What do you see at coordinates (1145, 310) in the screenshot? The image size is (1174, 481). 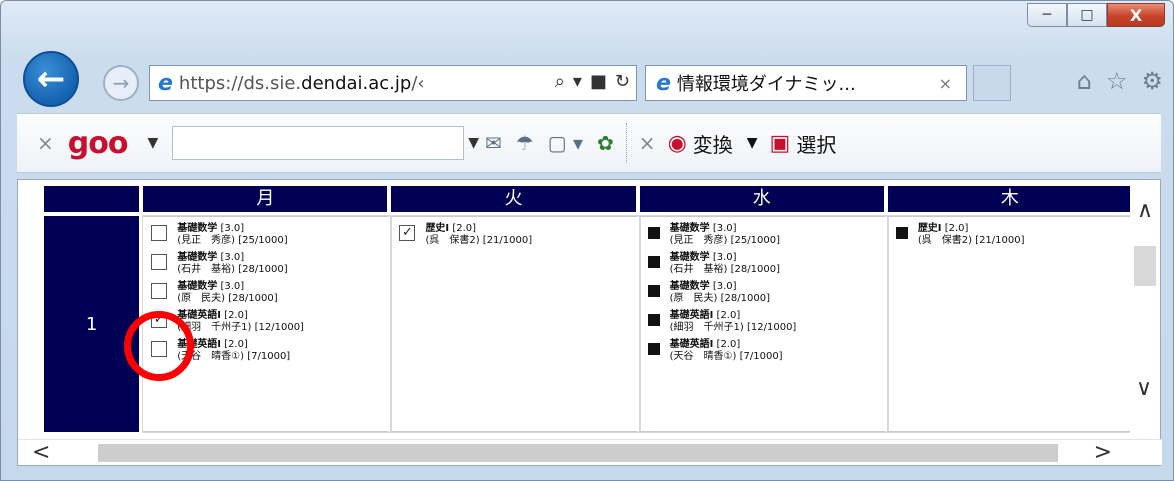 I see `vertical-scrollbar: ∧ ∨` at bounding box center [1145, 310].